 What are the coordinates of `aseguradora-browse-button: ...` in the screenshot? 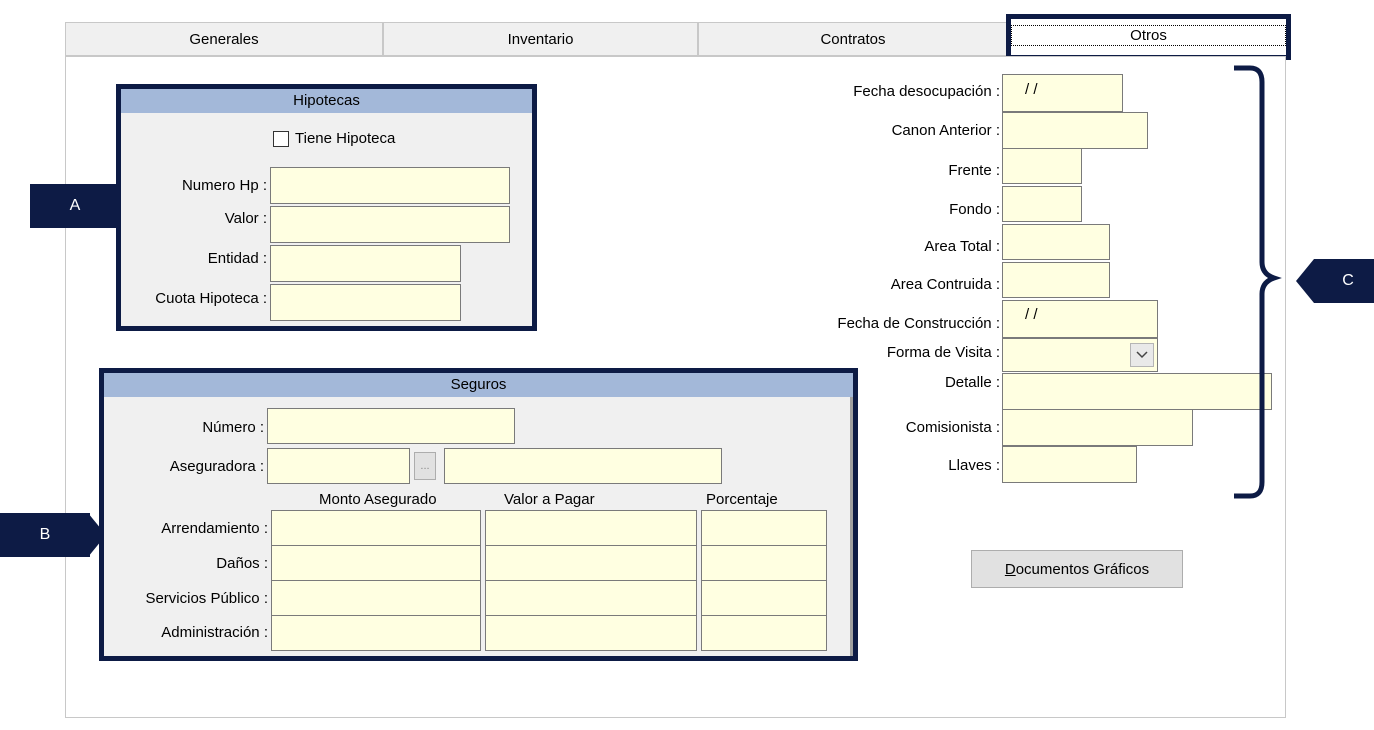 It's located at (425, 466).